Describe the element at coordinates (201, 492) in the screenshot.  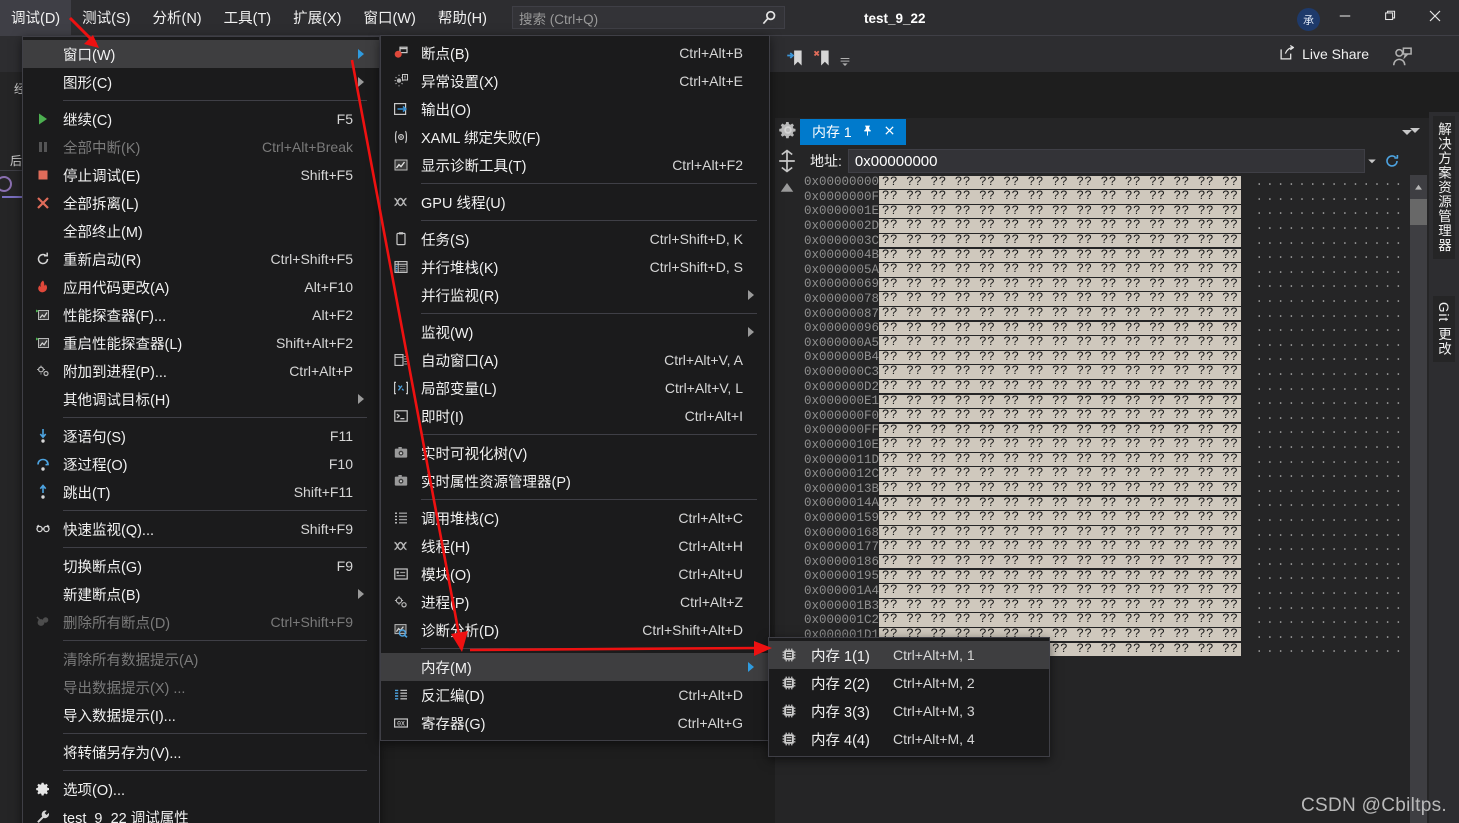
I see `menu-item: 跳出(T) Shift+F11` at that location.